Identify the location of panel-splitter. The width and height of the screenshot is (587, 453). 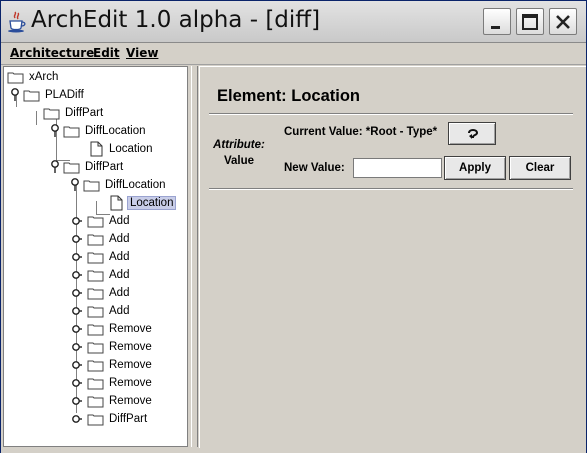
(194, 256).